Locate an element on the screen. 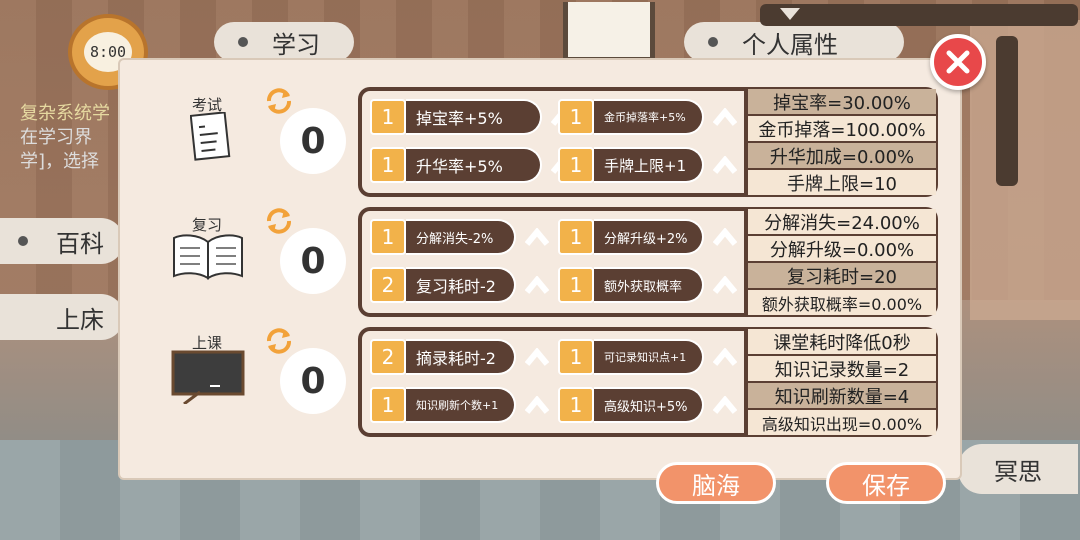 The width and height of the screenshot is (1080, 540). upgrade-row: 2 摘录耗时-2 is located at coordinates (461, 357).